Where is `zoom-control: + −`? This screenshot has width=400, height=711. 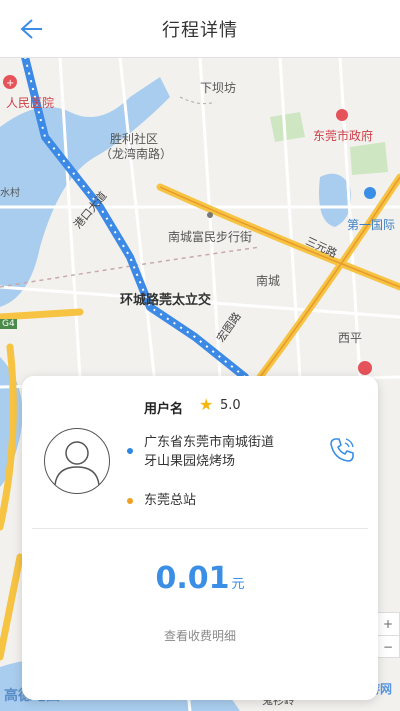 zoom-control: + − is located at coordinates (388, 635).